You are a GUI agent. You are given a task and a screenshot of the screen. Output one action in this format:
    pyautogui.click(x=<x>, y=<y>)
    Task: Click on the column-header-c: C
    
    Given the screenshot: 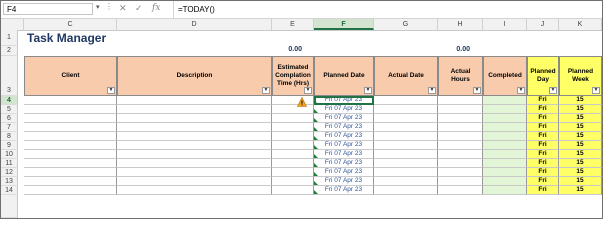 What is the action you would take?
    pyautogui.click(x=70, y=24)
    